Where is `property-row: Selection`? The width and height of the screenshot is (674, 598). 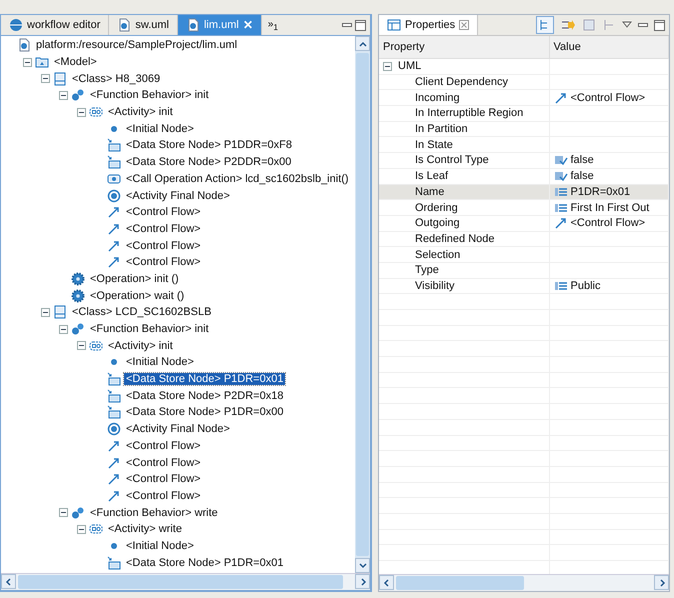 property-row: Selection is located at coordinates (523, 254).